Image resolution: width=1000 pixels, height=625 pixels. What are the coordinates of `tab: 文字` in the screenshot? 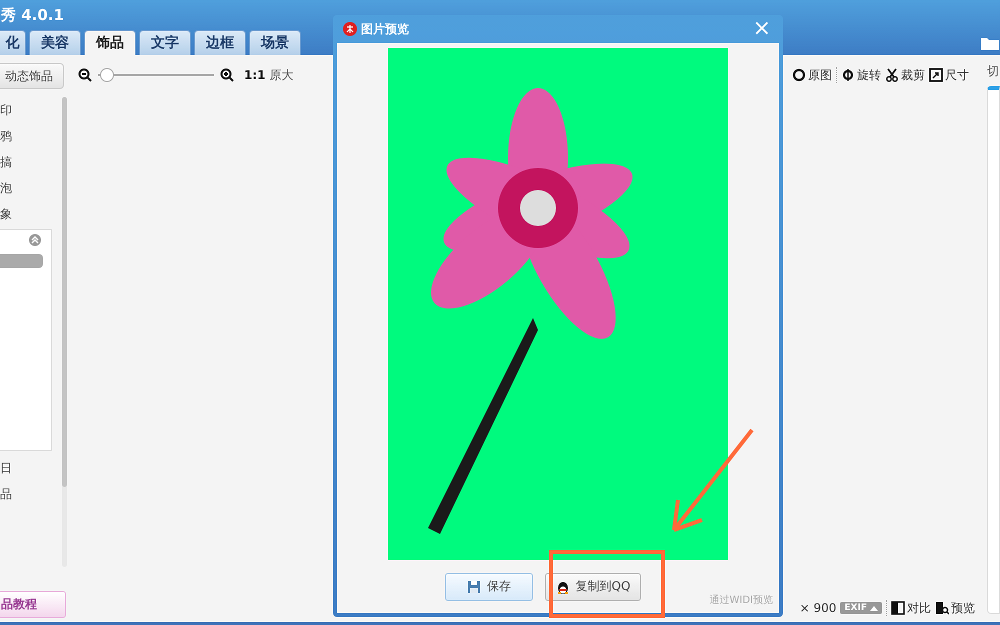 It's located at (165, 42).